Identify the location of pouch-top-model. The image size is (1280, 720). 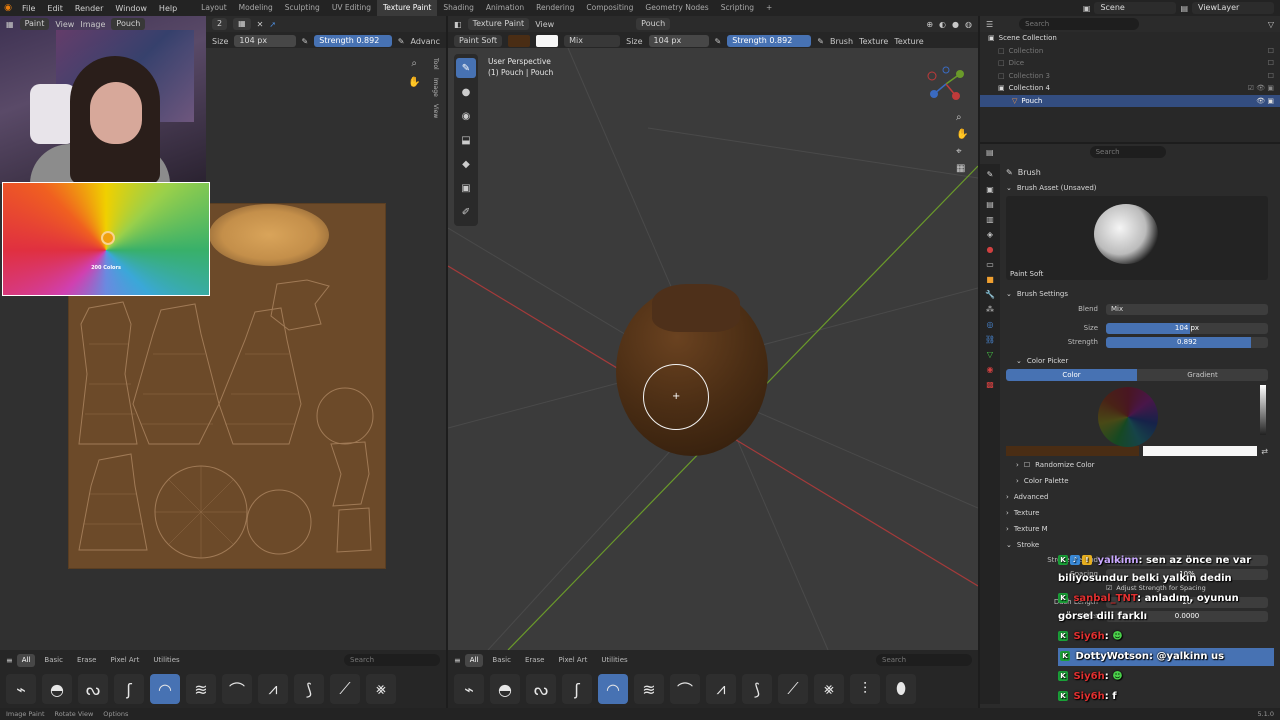
(696, 308).